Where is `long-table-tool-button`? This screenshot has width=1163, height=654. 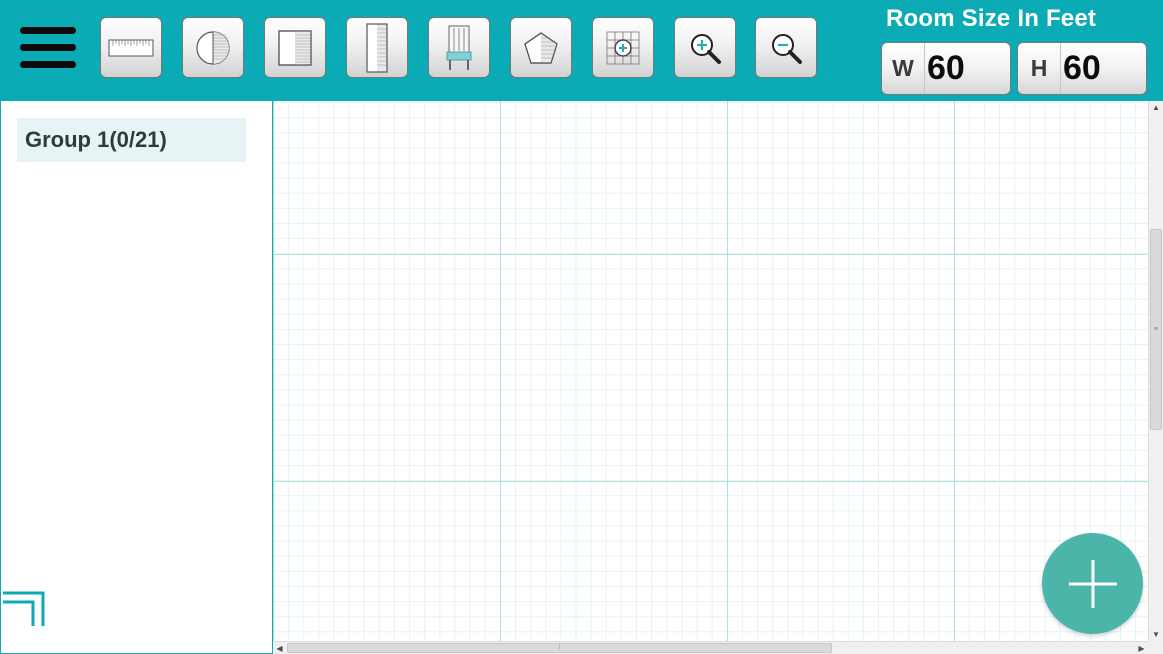
long-table-tool-button is located at coordinates (377, 47).